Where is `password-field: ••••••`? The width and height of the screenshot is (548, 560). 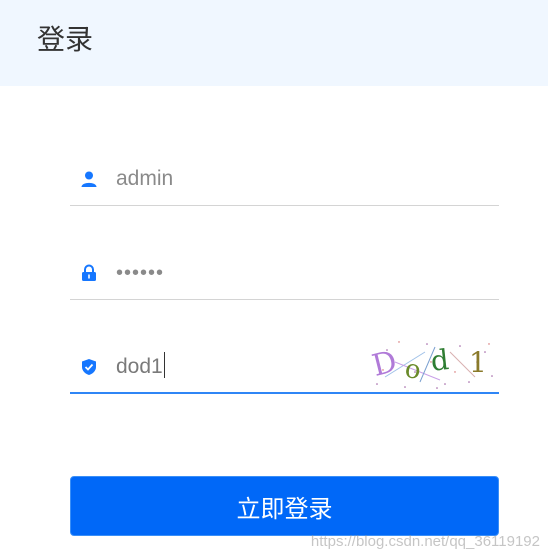 password-field: •••••• is located at coordinates (284, 272).